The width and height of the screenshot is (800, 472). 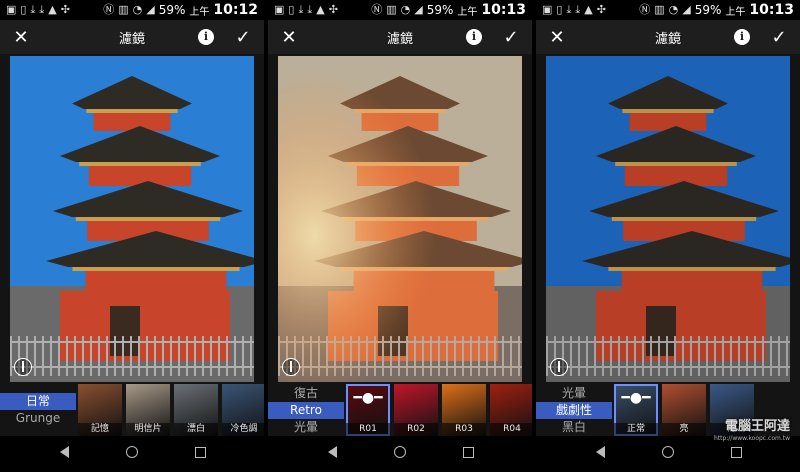 I want to click on filter-tray: 日常 Grunge 記憶 明信片 漂白 冷色調, so click(x=132, y=410).